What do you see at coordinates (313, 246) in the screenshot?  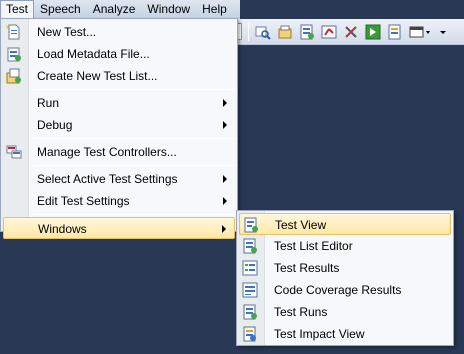 I see `menu-item-label: Test List Editor` at bounding box center [313, 246].